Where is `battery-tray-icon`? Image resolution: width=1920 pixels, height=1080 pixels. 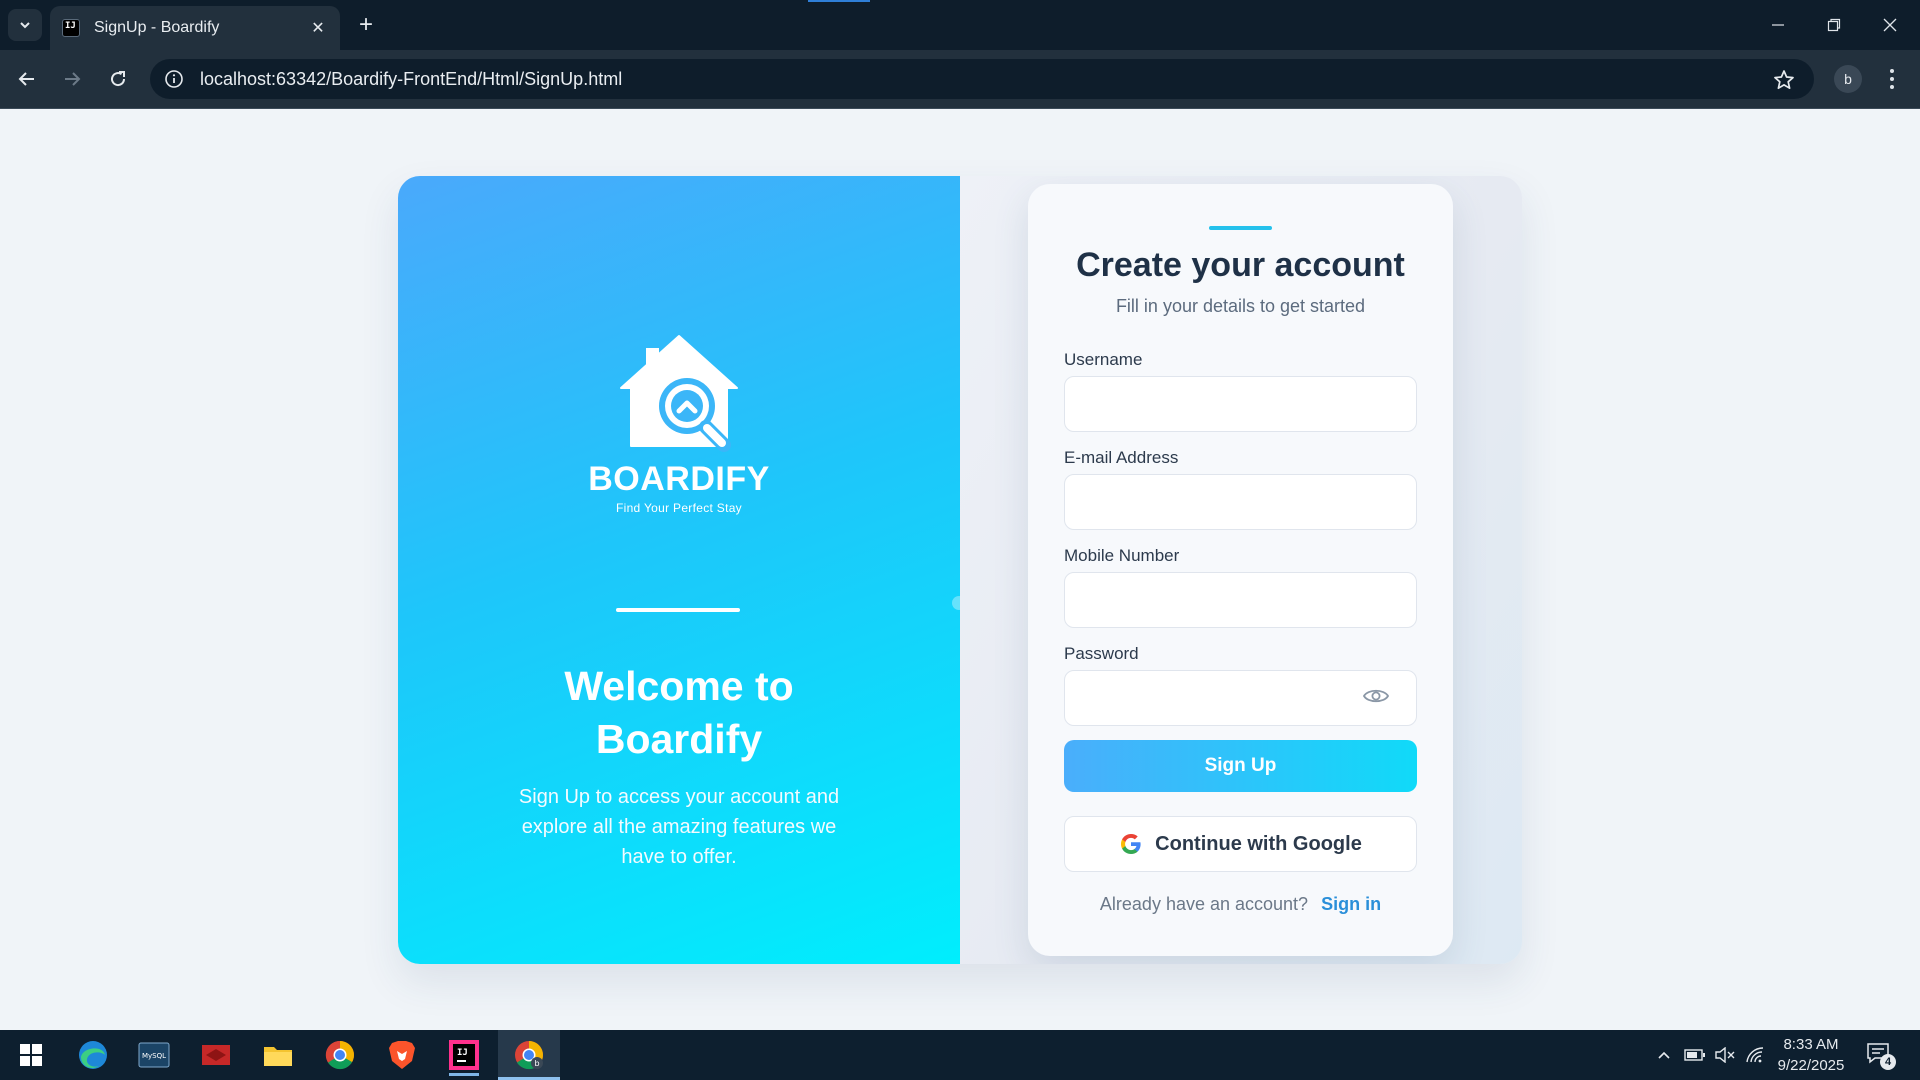
battery-tray-icon is located at coordinates (1695, 1055).